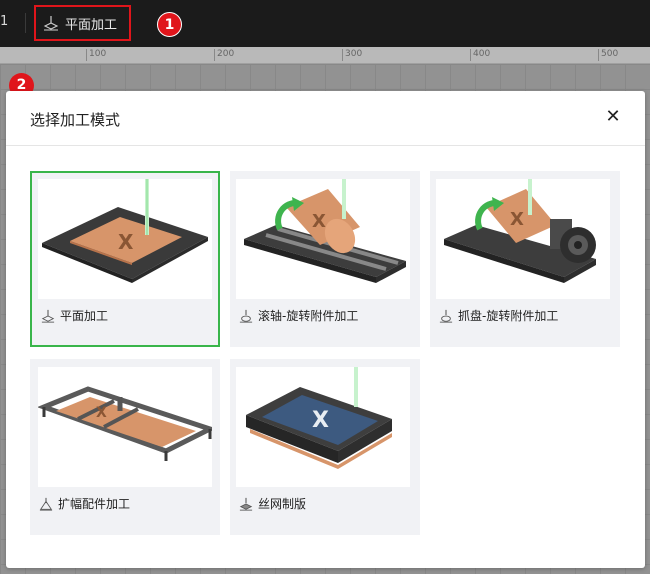 The width and height of the screenshot is (650, 574). What do you see at coordinates (608, 55) in the screenshot?
I see `ruler-tick: 500` at bounding box center [608, 55].